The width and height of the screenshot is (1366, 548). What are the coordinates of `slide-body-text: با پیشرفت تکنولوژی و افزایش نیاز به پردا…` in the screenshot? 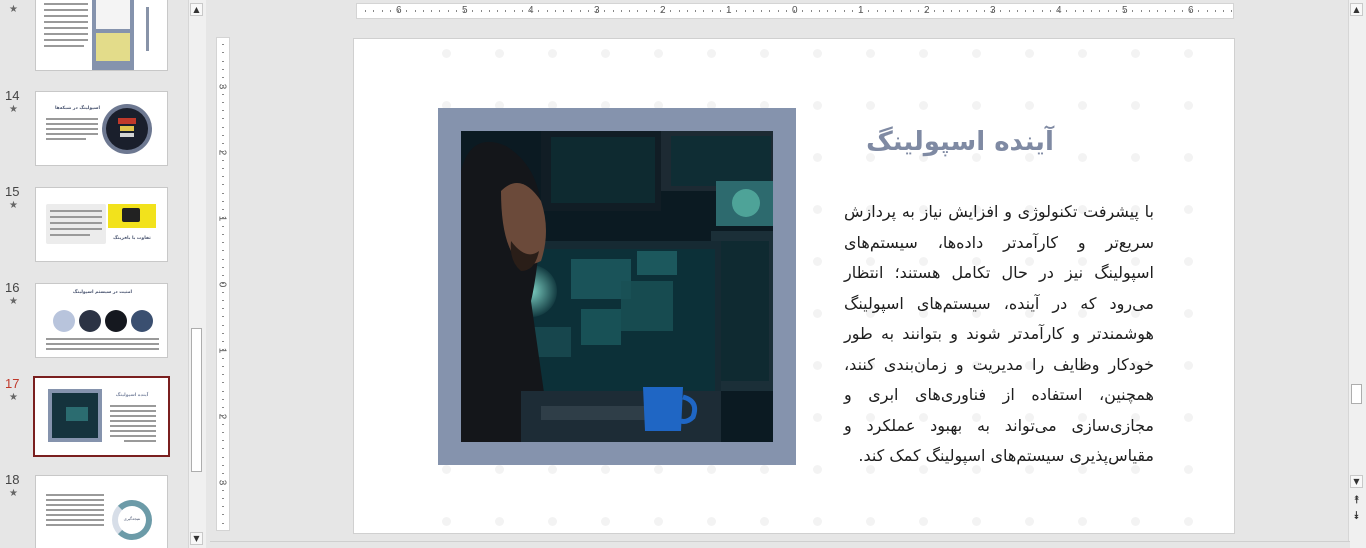 It's located at (999, 334).